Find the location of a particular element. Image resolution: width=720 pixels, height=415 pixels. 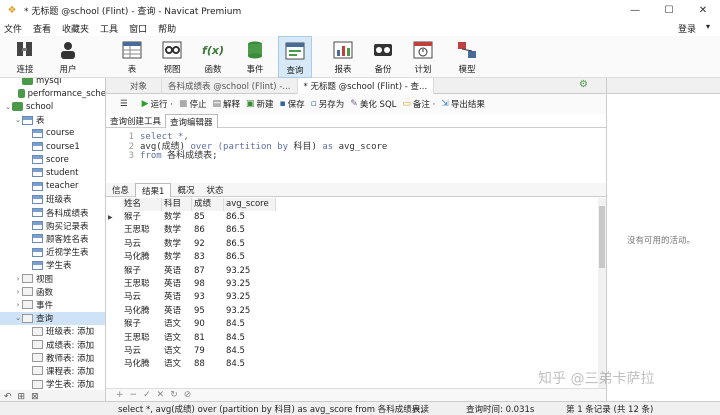

tab-status: 状态 is located at coordinates (214, 190).